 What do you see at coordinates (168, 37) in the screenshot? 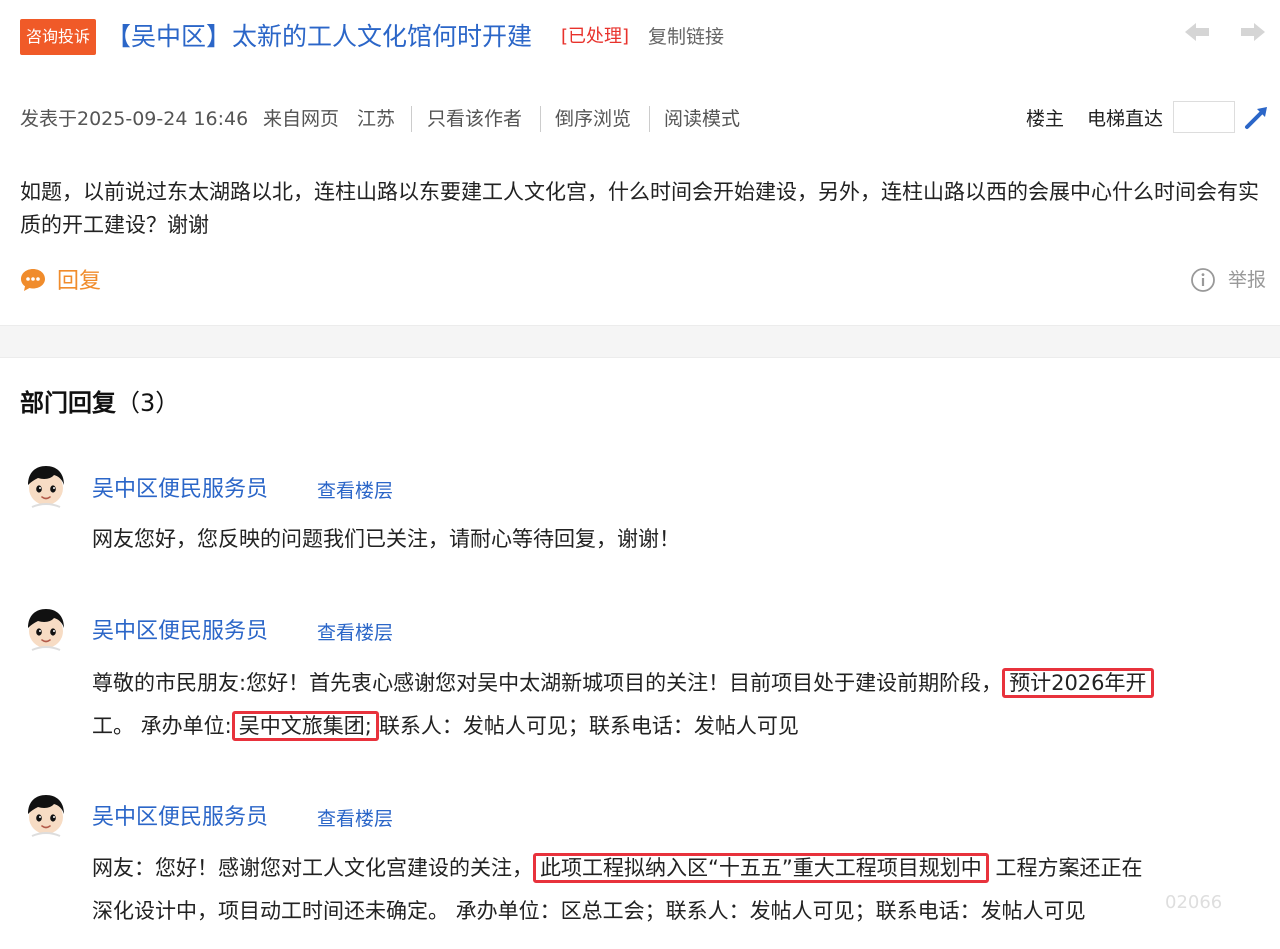
I see `district-label: 【吴中区】` at bounding box center [168, 37].